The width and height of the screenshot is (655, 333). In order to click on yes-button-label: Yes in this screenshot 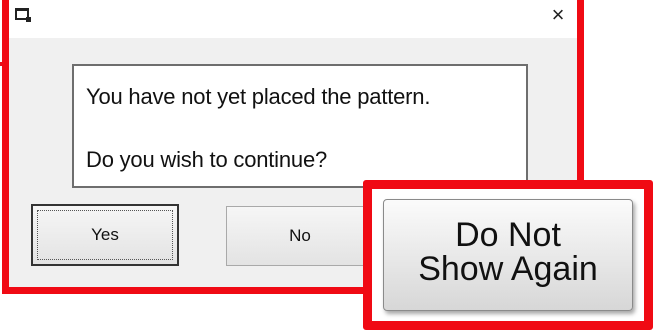, I will do `click(105, 234)`.